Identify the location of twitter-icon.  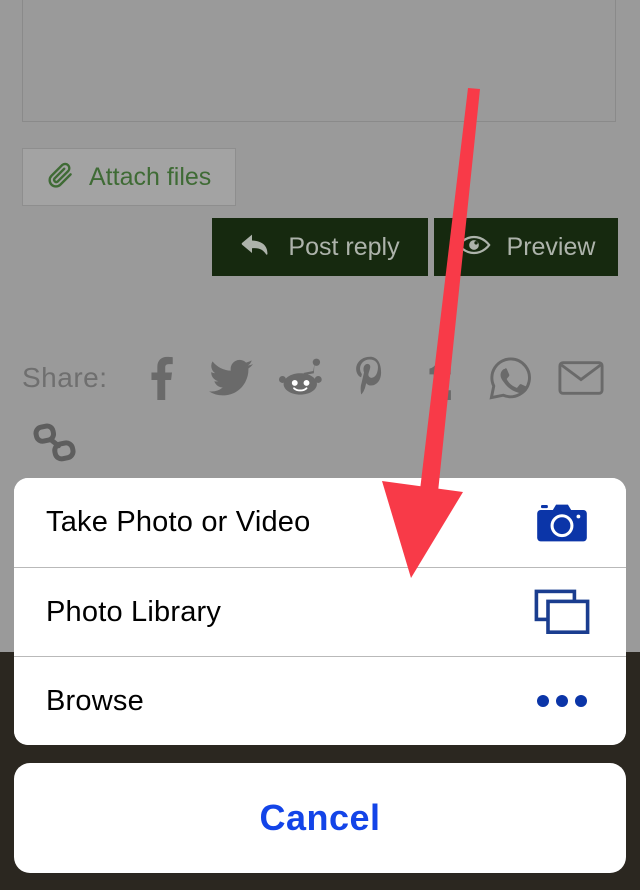
(231, 378).